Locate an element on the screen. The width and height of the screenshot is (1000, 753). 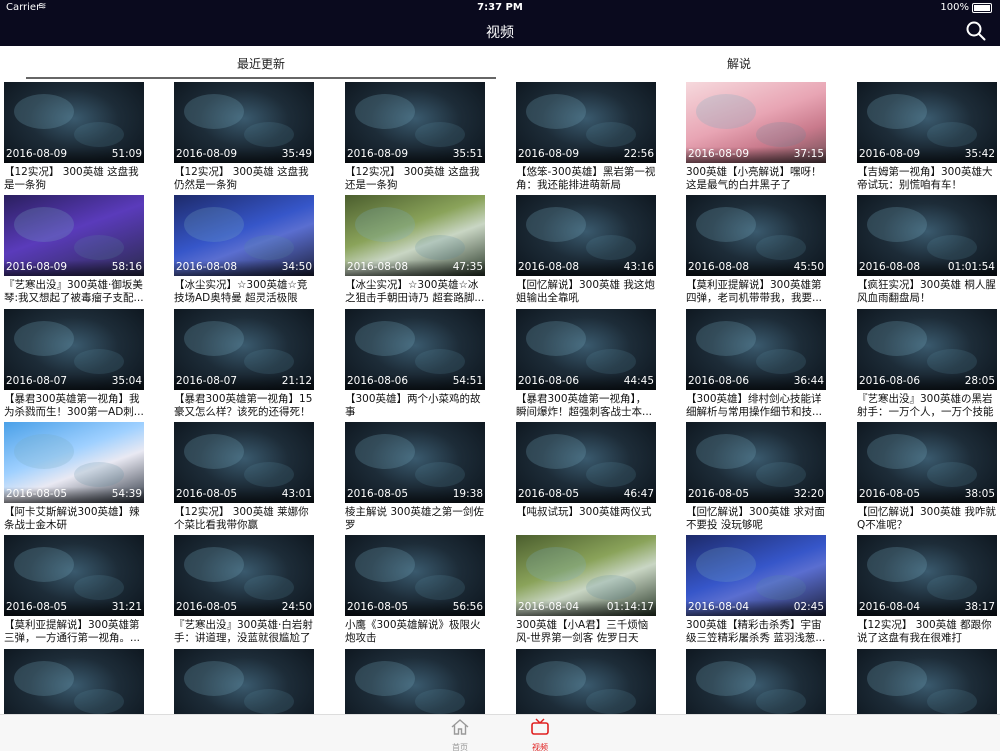
video-title: 『艺寒出没』300英雄·白岩射手：讲道理，没蓝就很尴尬了 is located at coordinates (244, 632).